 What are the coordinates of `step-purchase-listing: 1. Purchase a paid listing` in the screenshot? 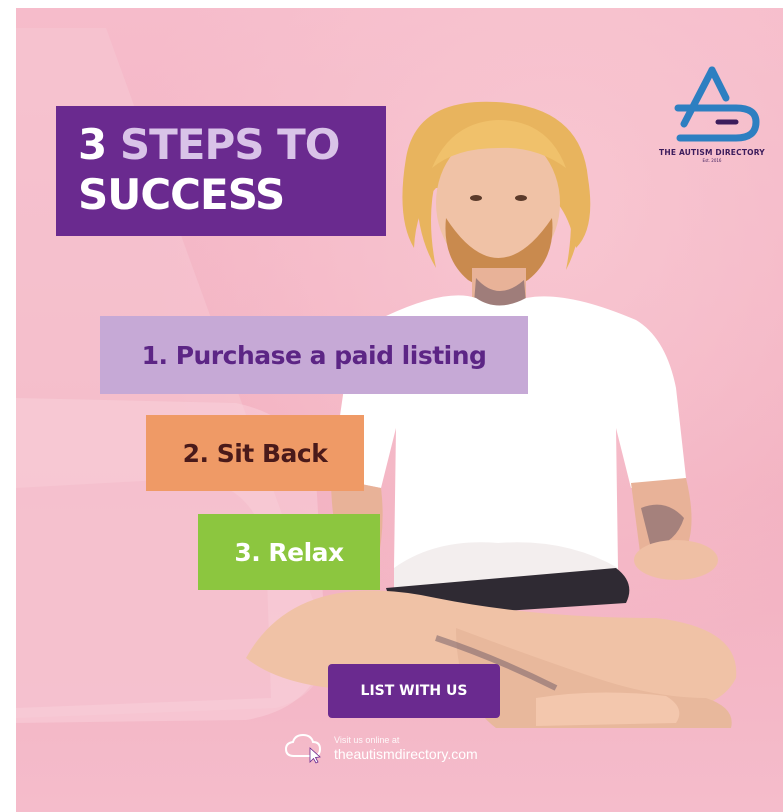 It's located at (314, 355).